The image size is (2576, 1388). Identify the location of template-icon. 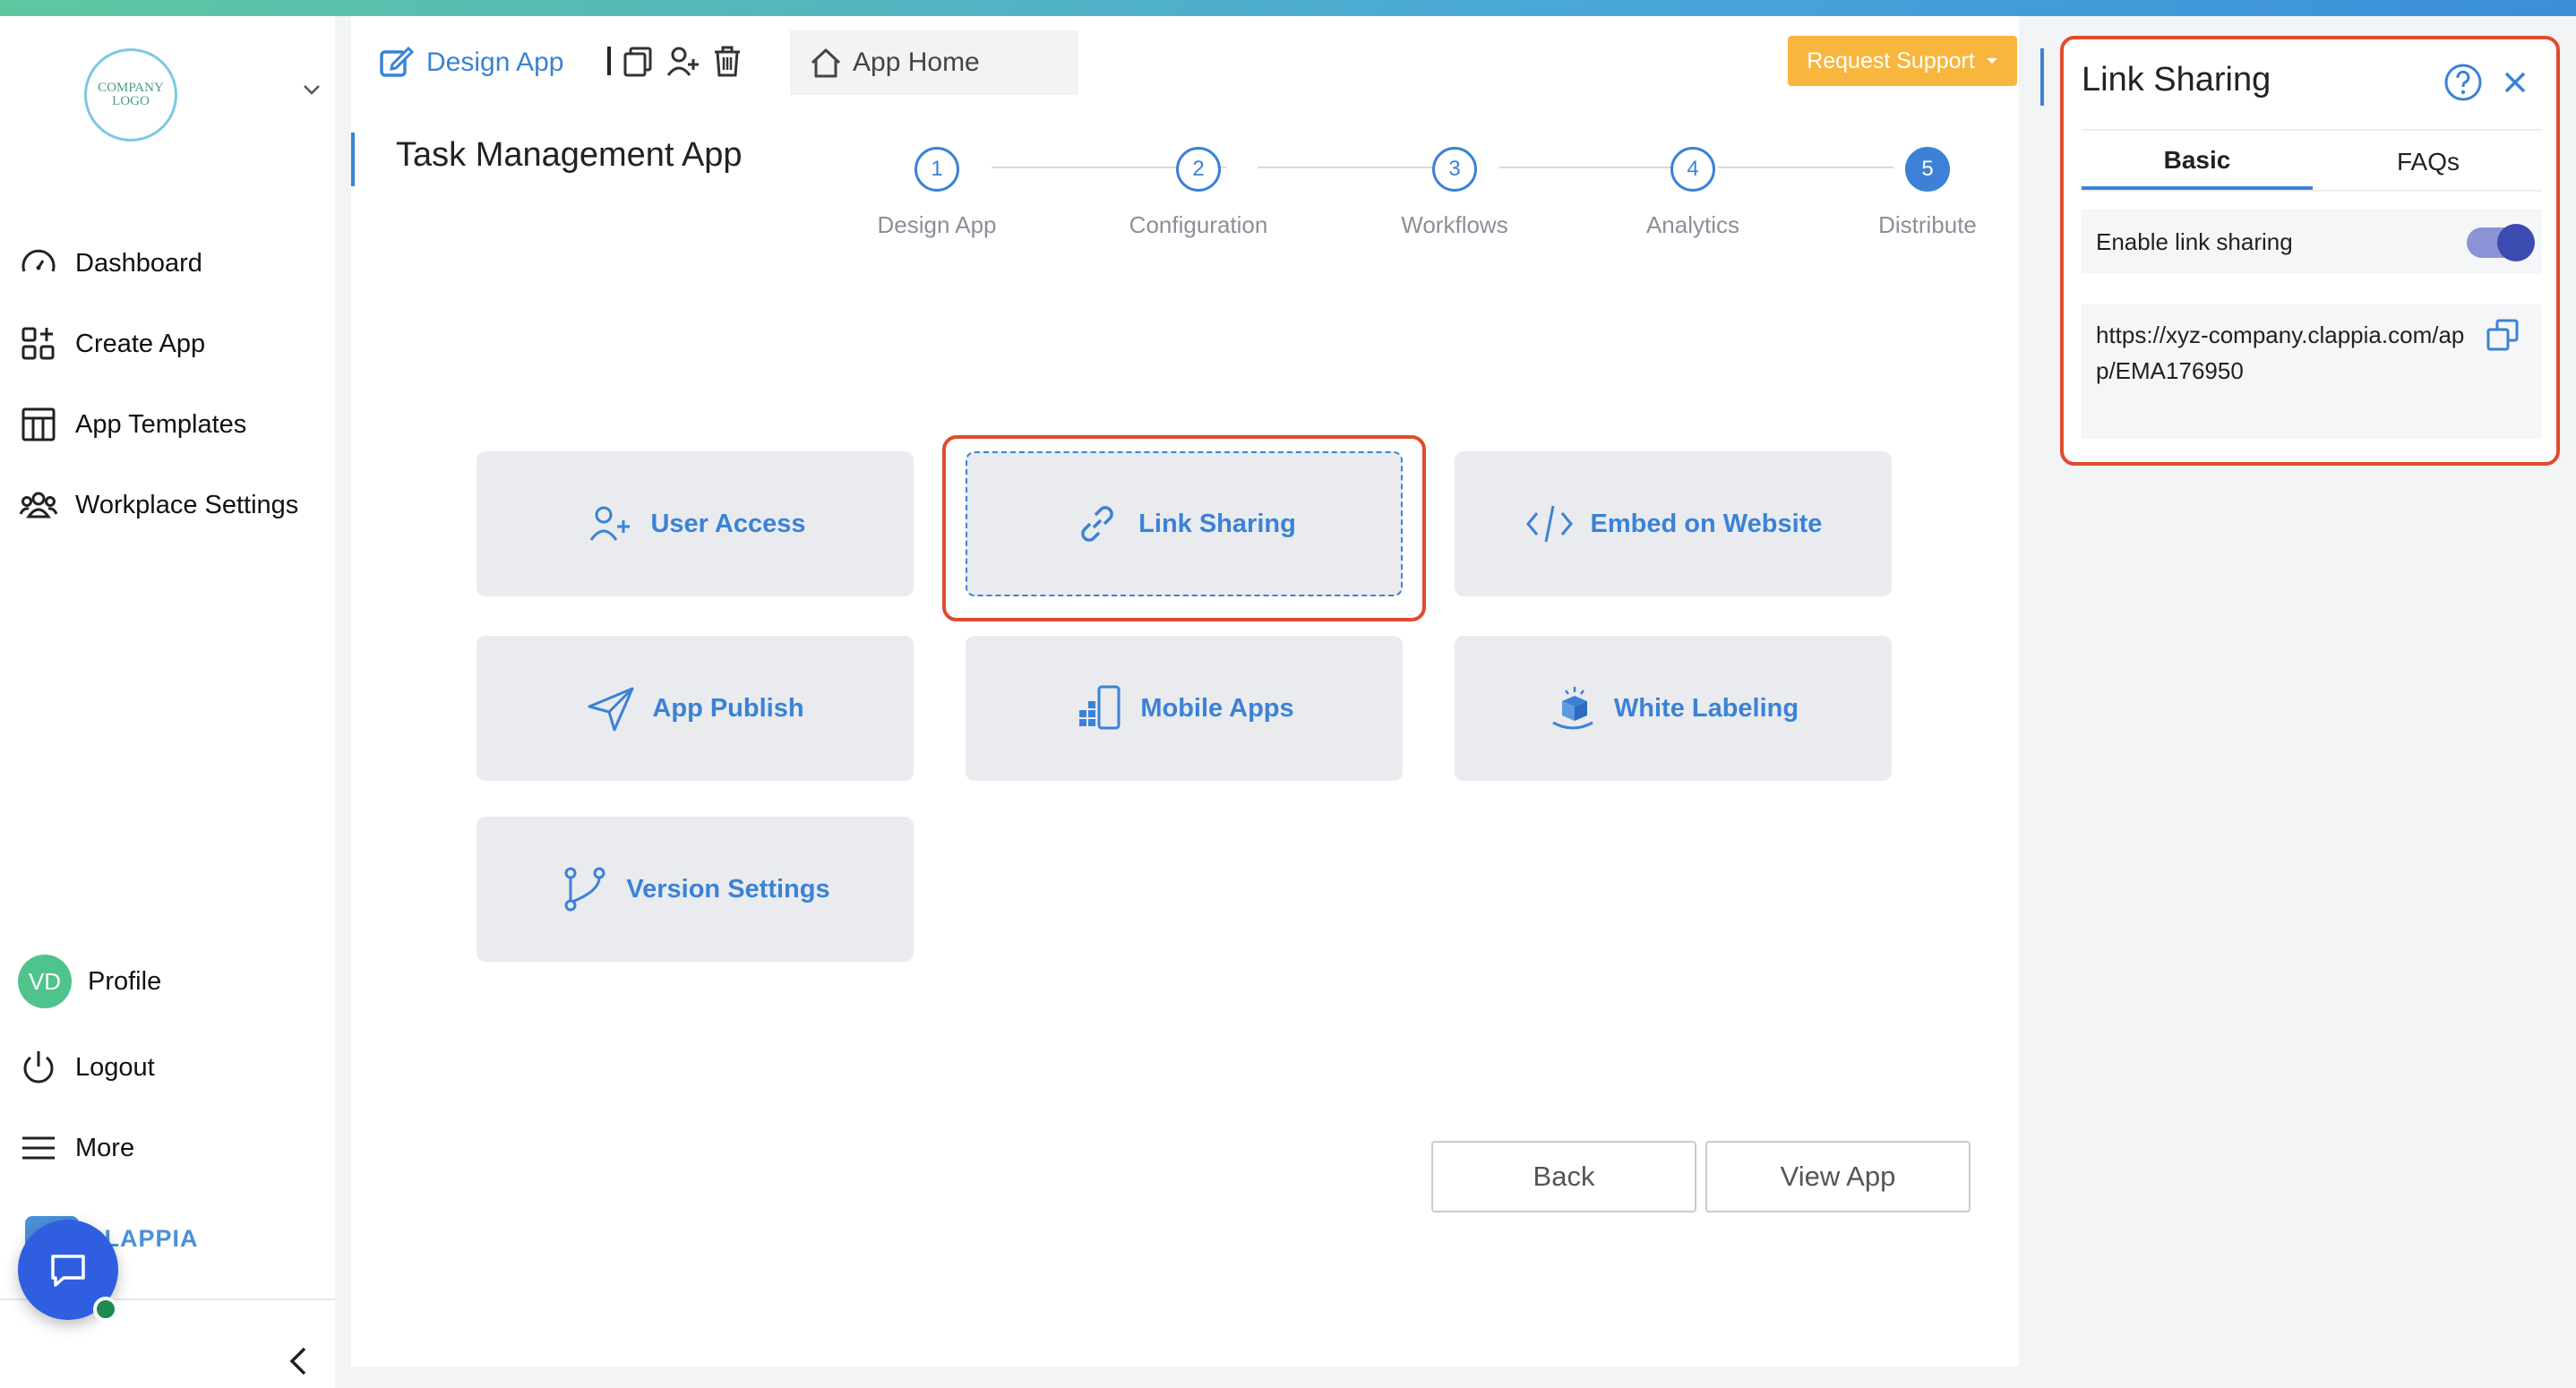
(38, 424).